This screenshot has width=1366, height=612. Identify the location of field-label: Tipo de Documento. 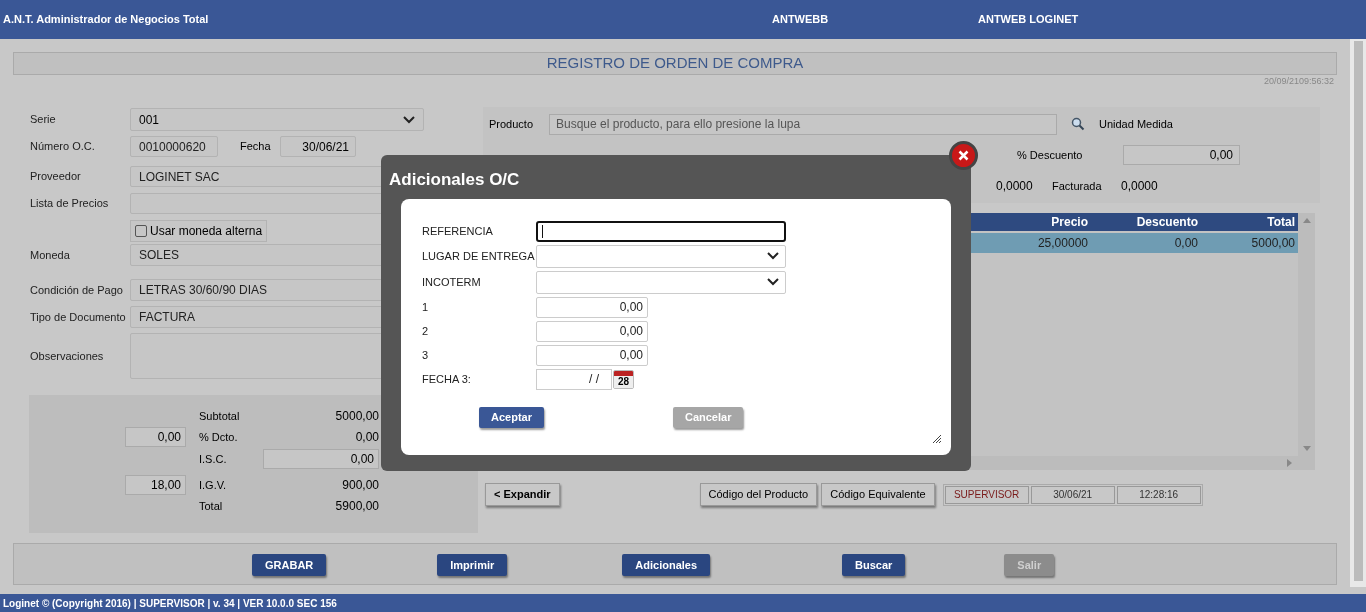
(78, 317).